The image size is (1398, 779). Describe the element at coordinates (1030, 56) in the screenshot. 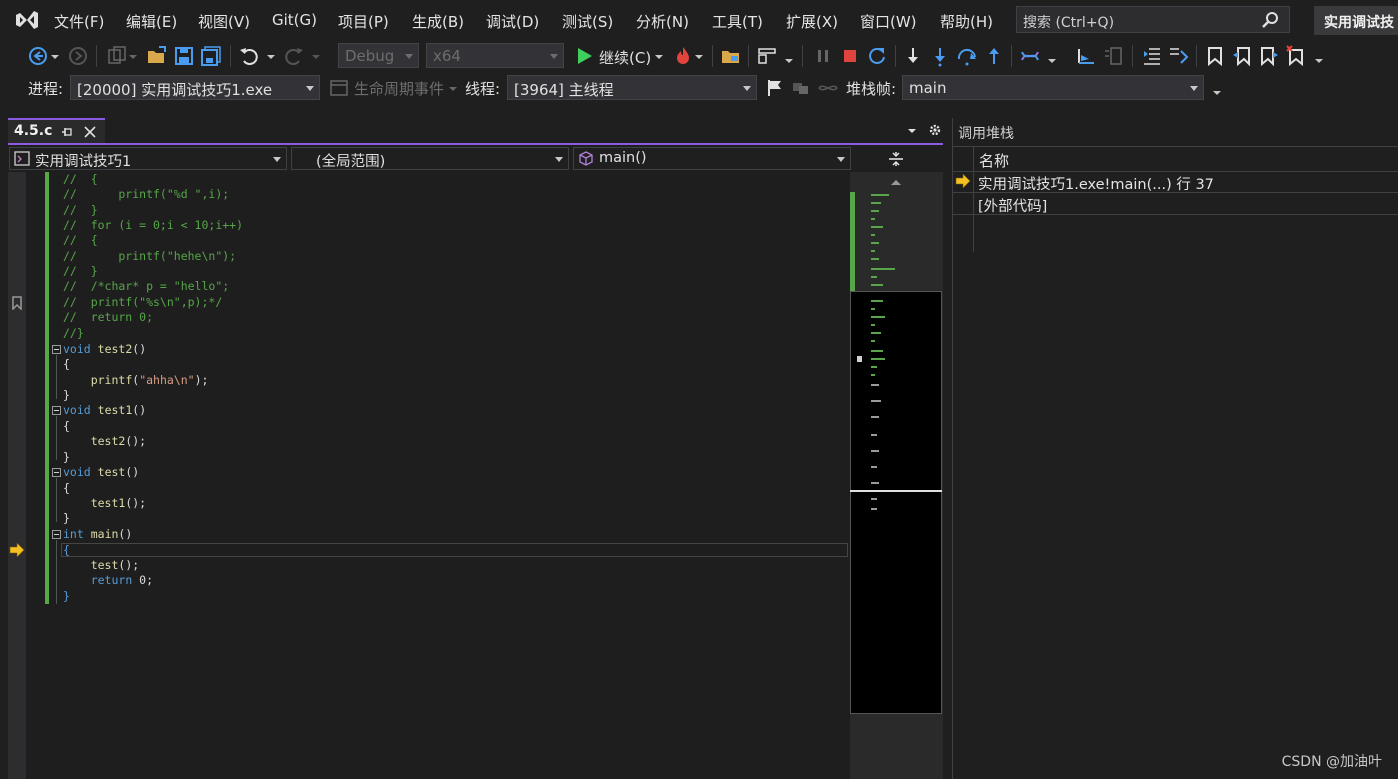

I see `show-threads-icon` at that location.